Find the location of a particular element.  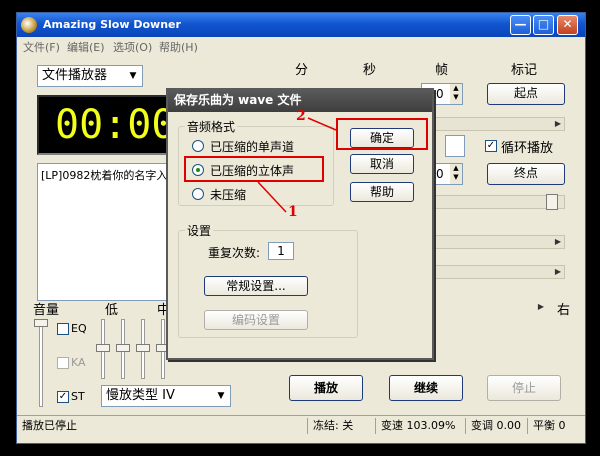

time-display: 00:00: is located at coordinates (118, 125).